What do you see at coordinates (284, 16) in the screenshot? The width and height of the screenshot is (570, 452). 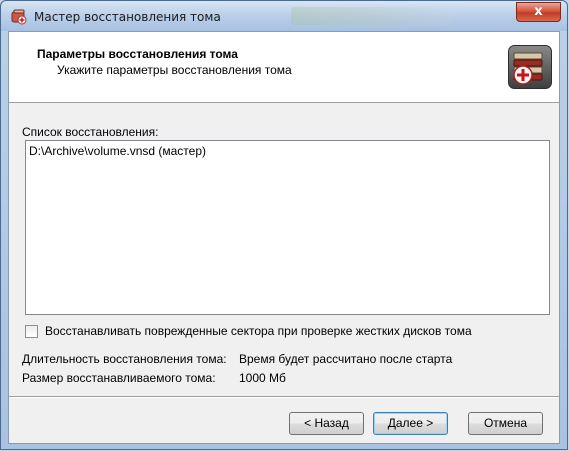 I see `title-bar: Мастер восстановления тома x` at bounding box center [284, 16].